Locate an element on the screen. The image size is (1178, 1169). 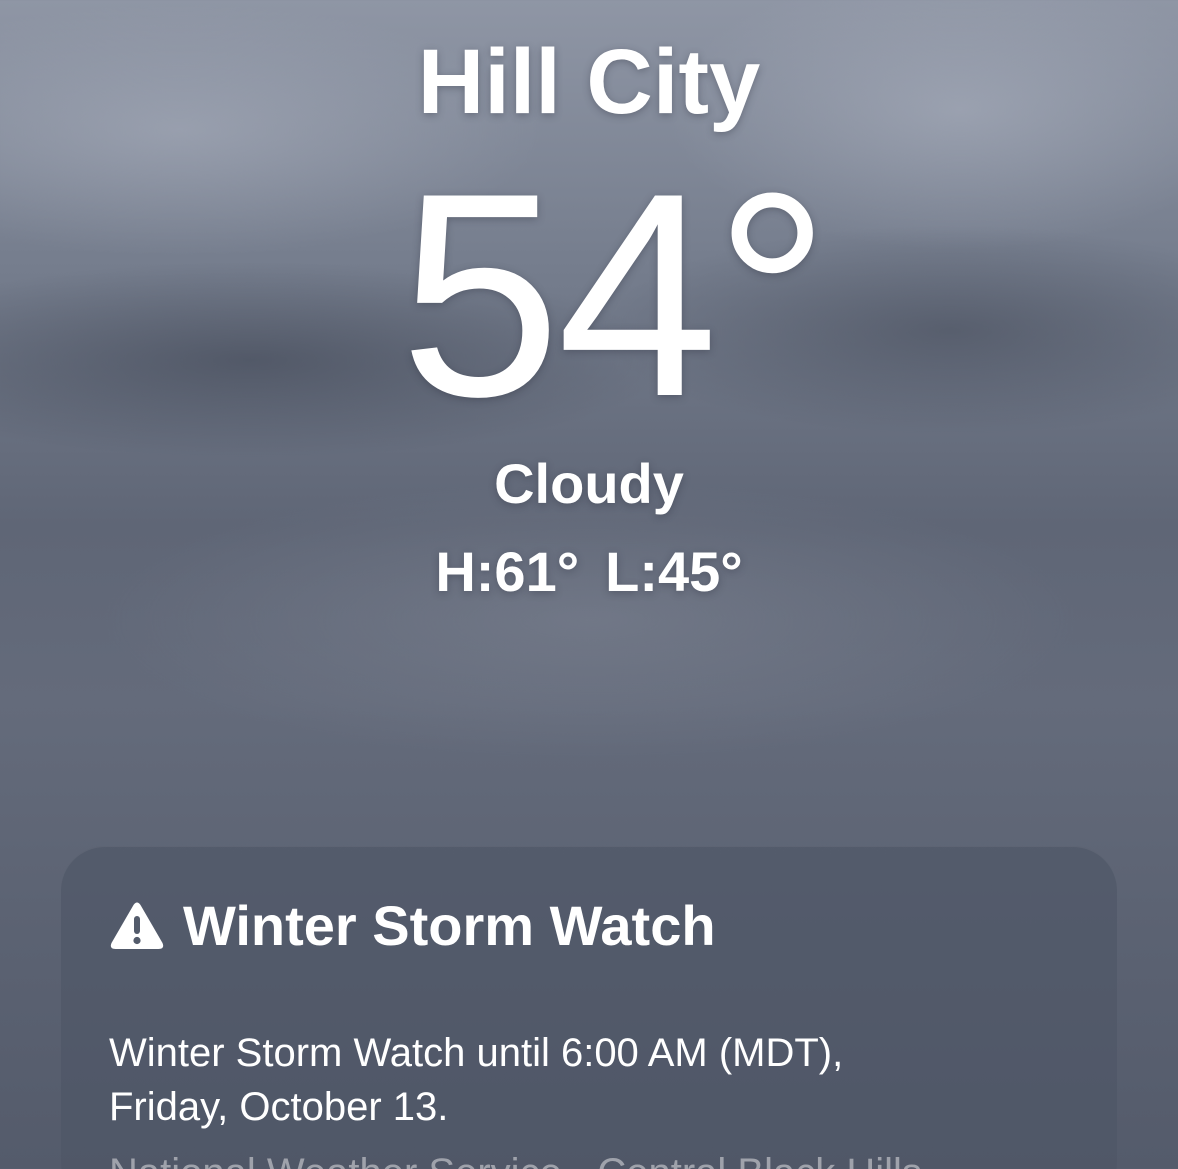
alert-description-line-2: Friday, October 13. is located at coordinates (279, 1107).